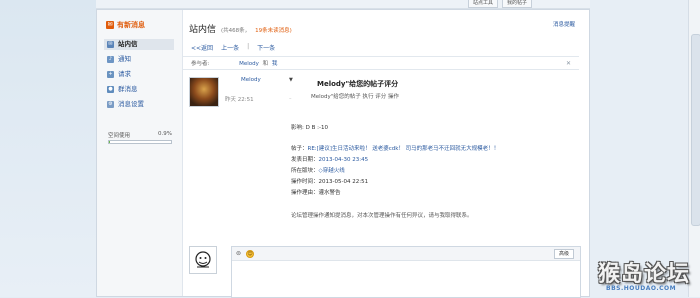  I want to click on message-nav: <<返回 上一条 | 下一条, so click(233, 47).